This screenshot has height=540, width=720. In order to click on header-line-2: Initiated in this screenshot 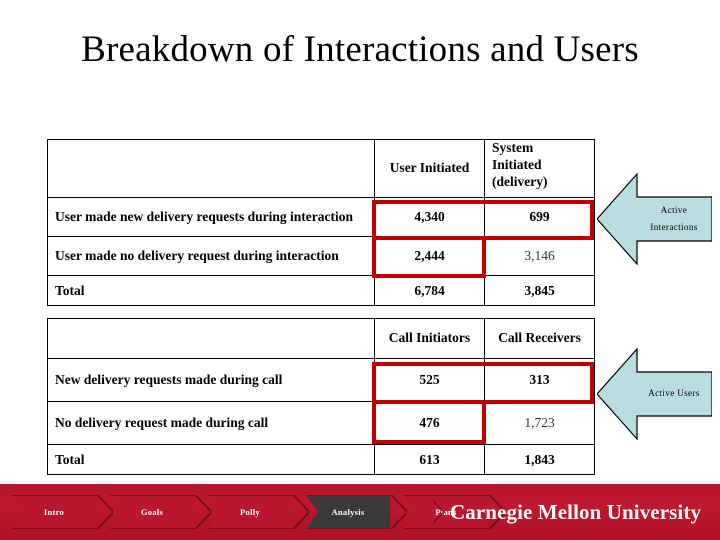, I will do `click(517, 164)`.